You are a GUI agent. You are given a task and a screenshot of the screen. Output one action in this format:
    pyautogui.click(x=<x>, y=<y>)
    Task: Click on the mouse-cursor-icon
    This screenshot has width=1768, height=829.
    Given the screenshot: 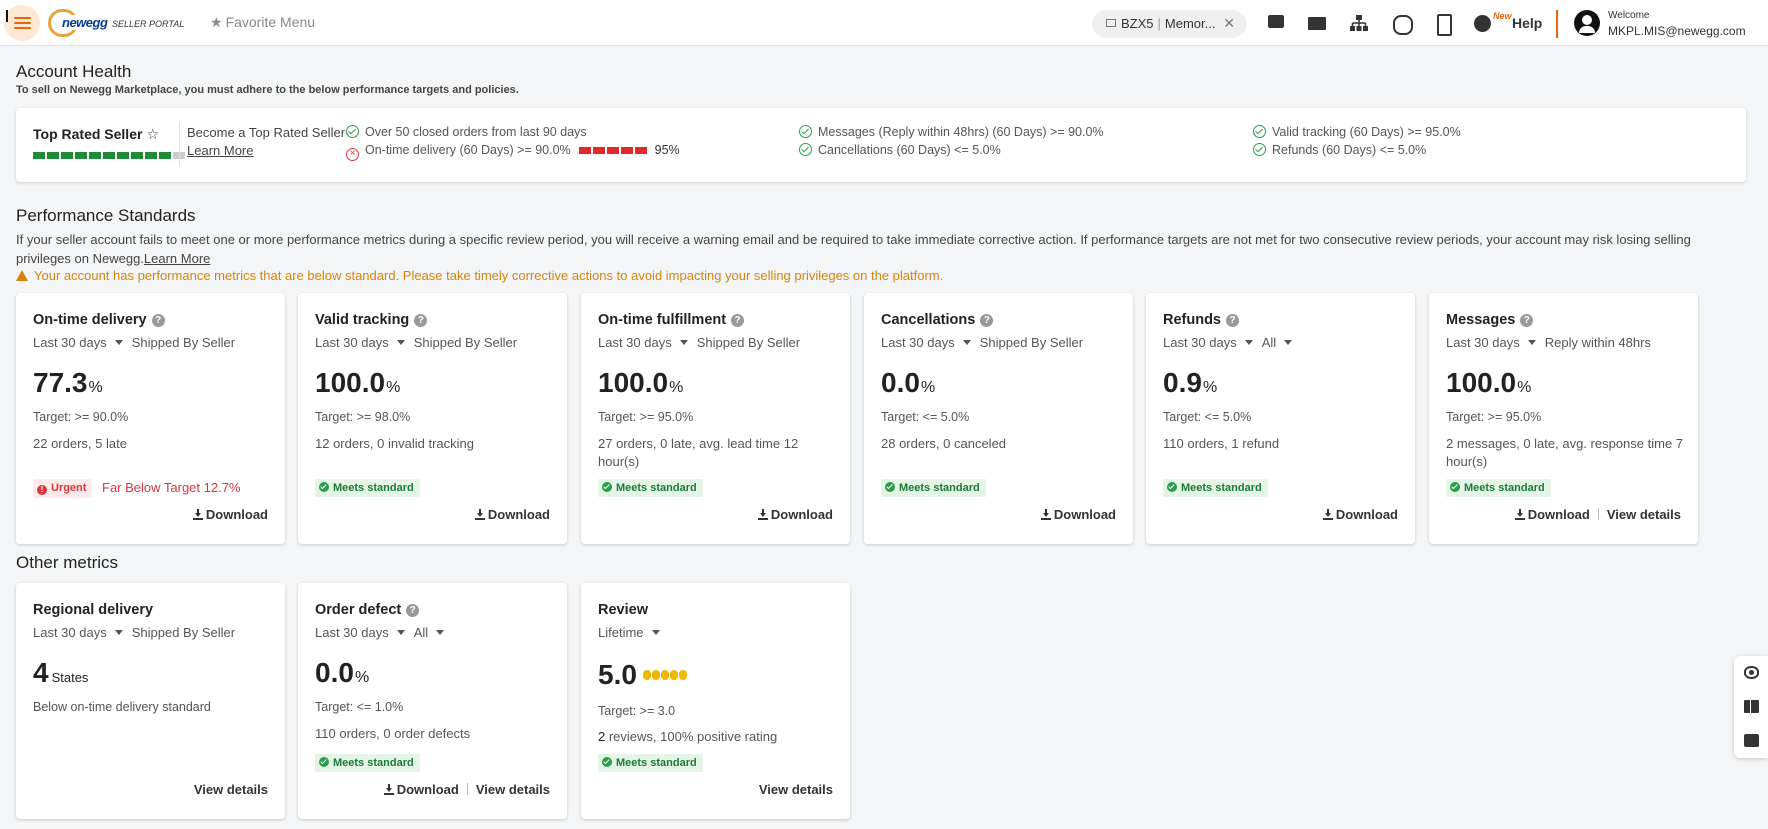 What is the action you would take?
    pyautogui.click(x=10, y=16)
    